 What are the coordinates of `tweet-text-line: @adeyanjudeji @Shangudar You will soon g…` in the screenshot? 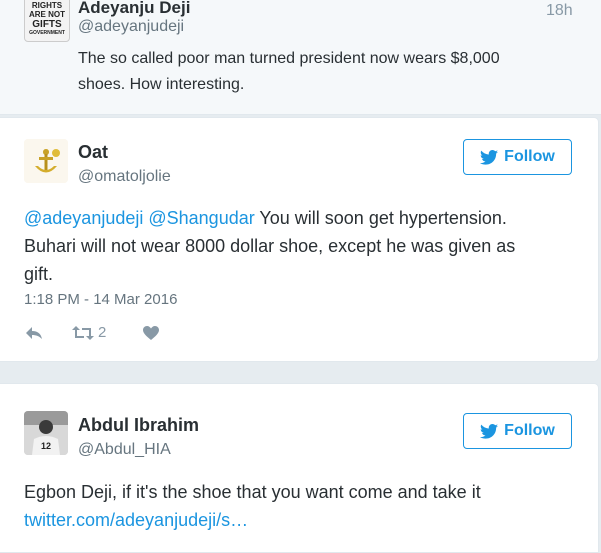 It's located at (304, 218).